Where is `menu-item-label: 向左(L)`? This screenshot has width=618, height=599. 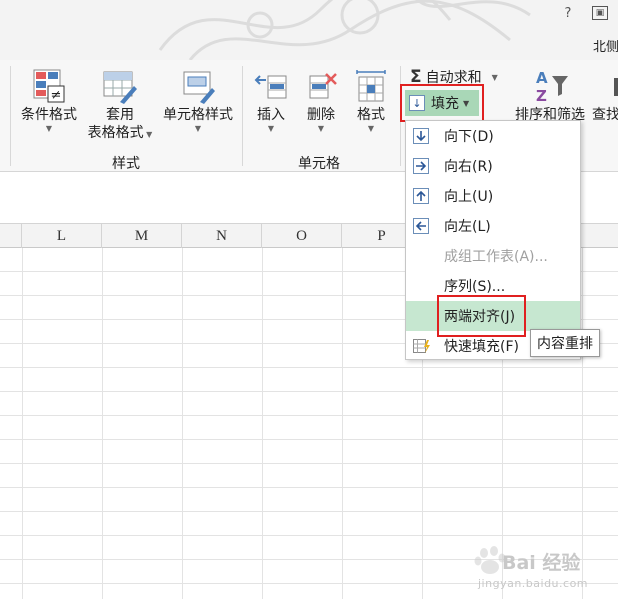 menu-item-label: 向左(L) is located at coordinates (467, 227).